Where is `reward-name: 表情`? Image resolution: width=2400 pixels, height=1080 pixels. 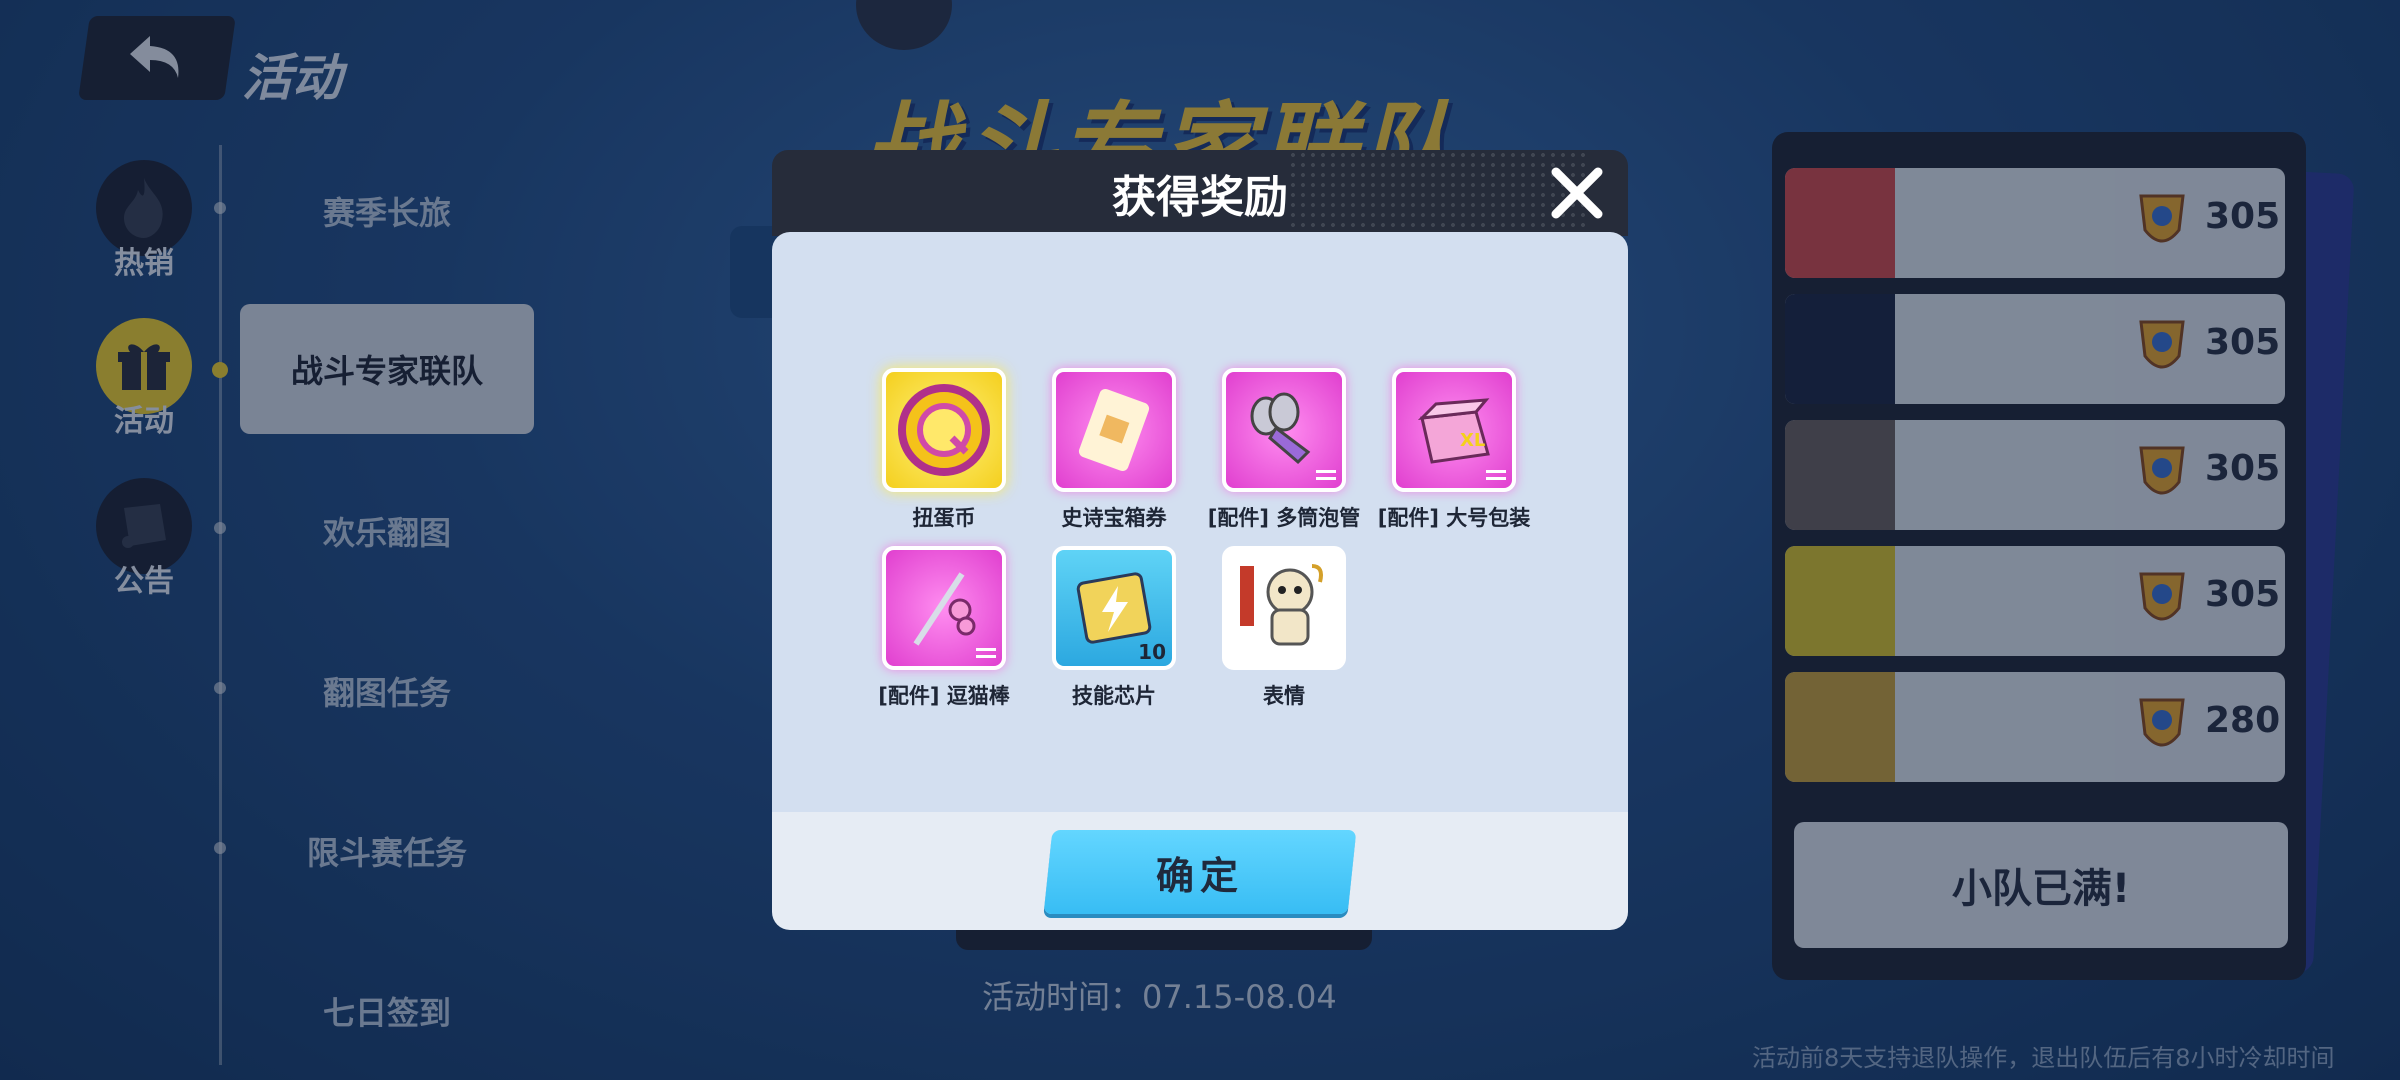
reward-name: 表情 is located at coordinates (1284, 696).